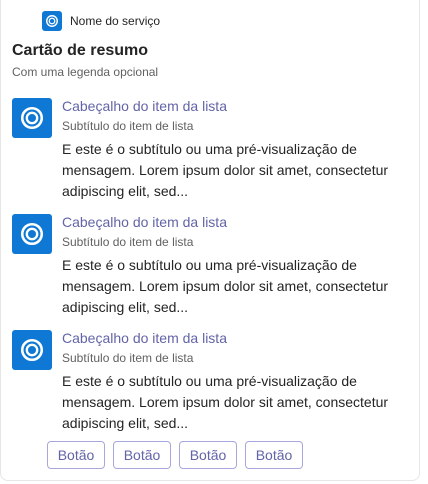  I want to click on action-button-1: Botão, so click(76, 455).